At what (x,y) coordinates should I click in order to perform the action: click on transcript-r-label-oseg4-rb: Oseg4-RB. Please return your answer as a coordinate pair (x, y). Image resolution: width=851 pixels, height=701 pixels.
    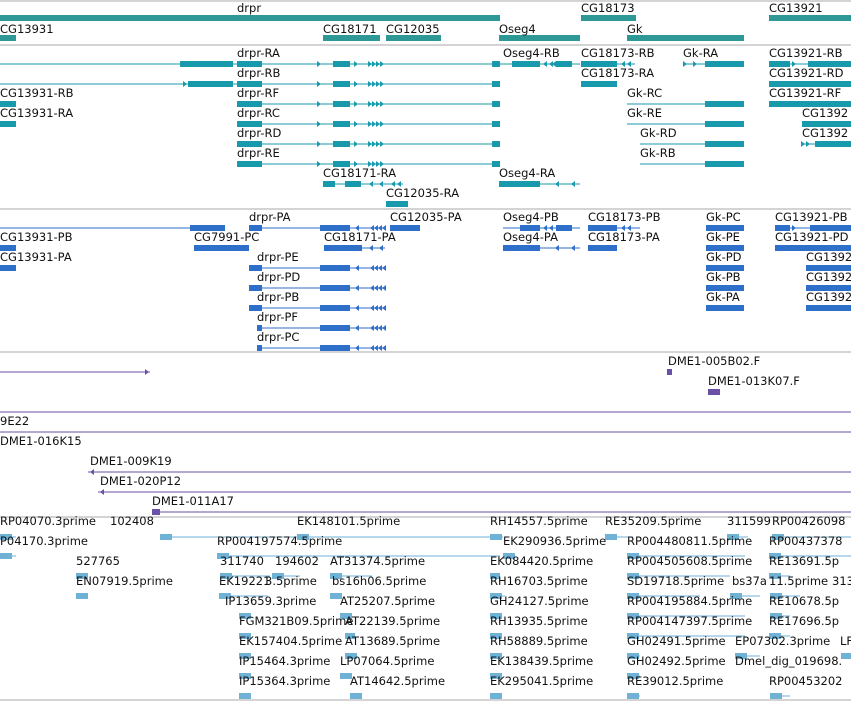
    Looking at the image, I should click on (531, 53).